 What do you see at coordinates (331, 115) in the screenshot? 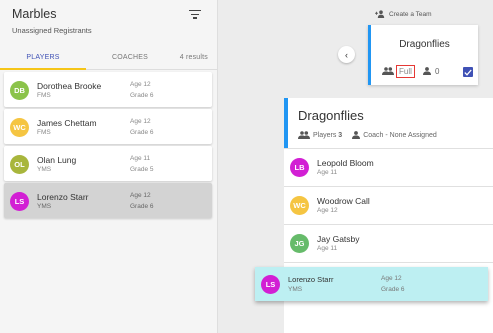
I see `roster-title: Dragonflies` at bounding box center [331, 115].